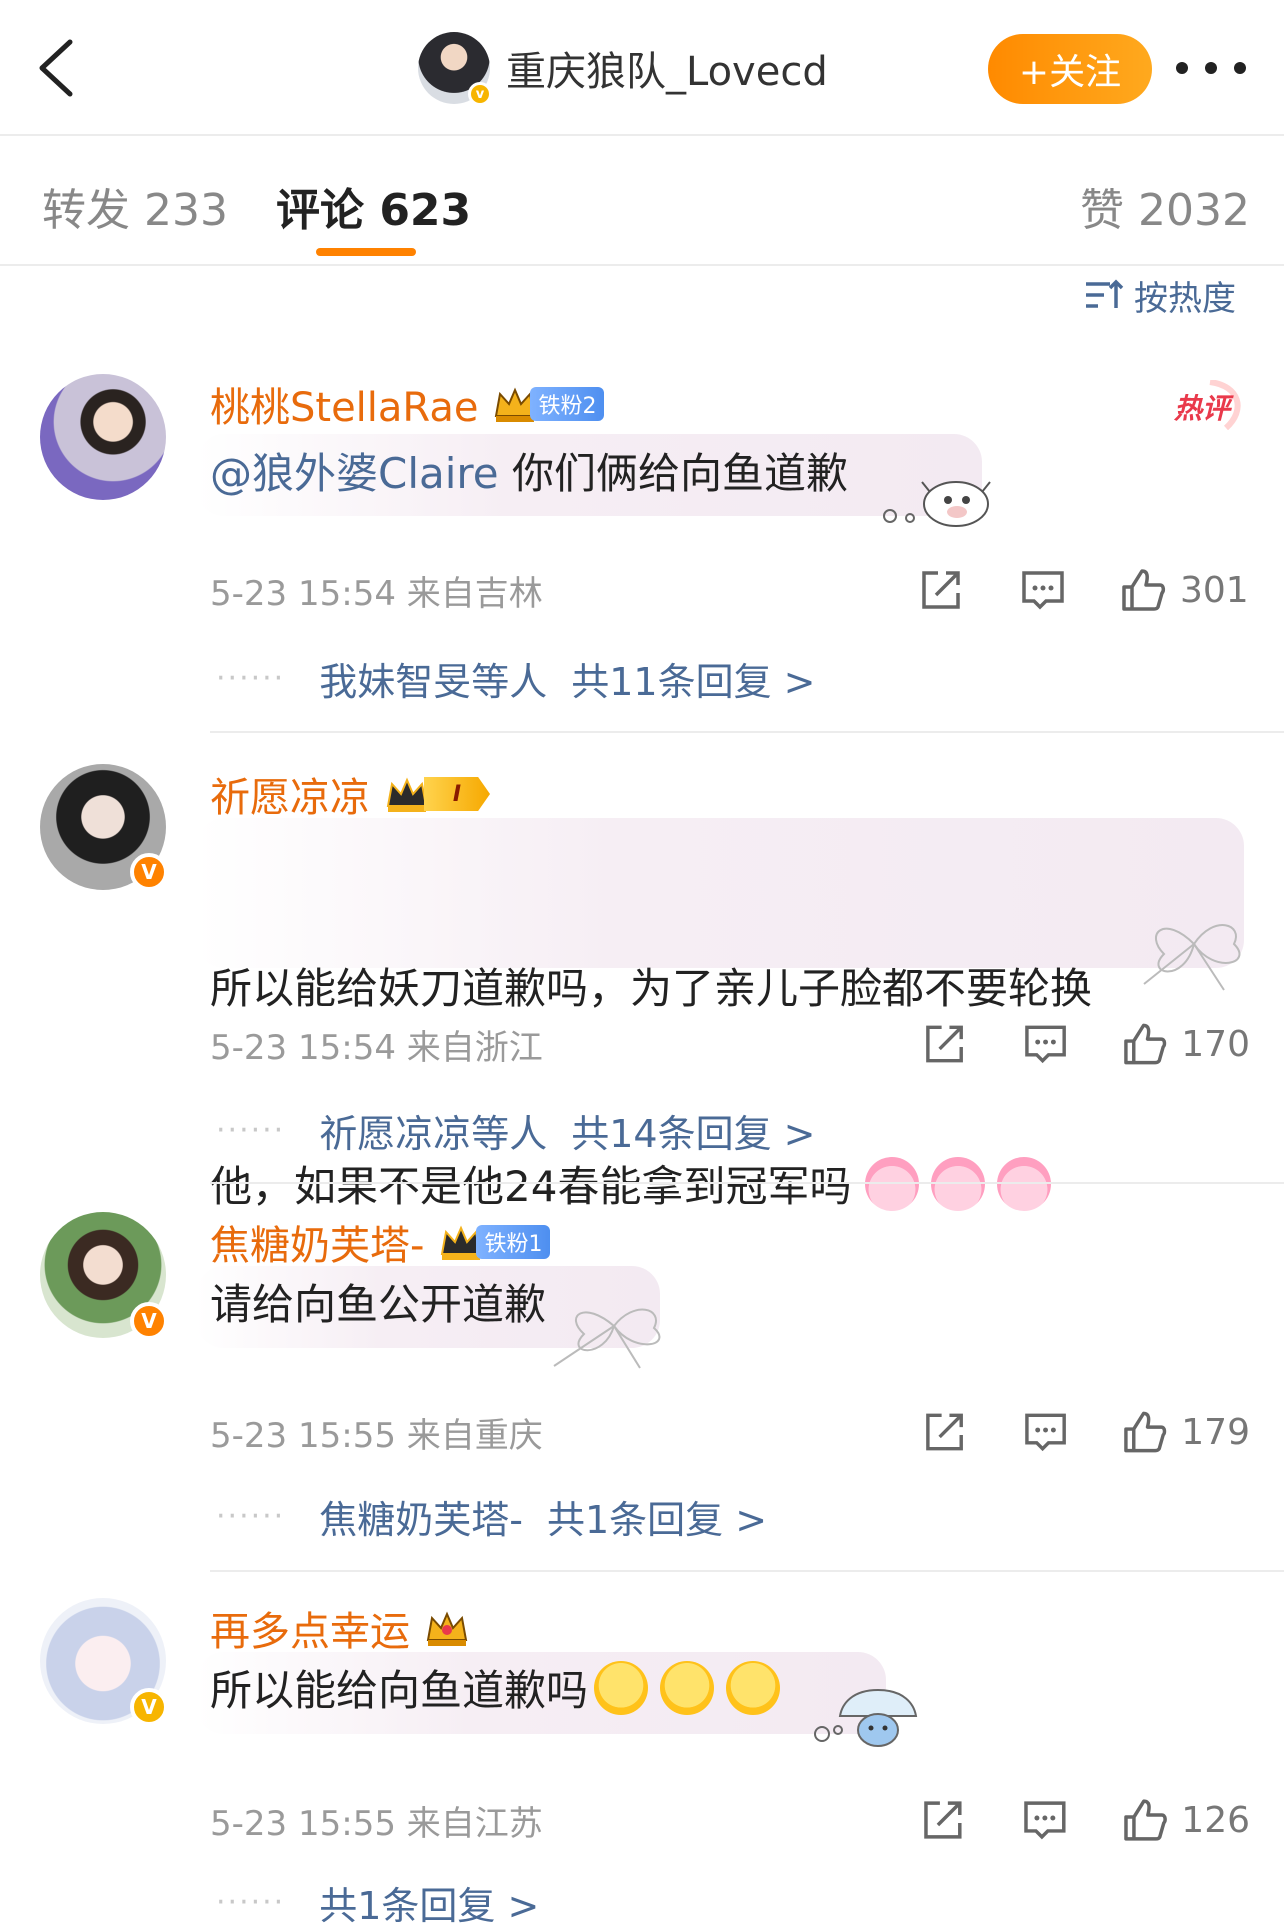 The width and height of the screenshot is (1284, 1932). I want to click on reply-users: 焦糖奶芙塔-, so click(421, 1519).